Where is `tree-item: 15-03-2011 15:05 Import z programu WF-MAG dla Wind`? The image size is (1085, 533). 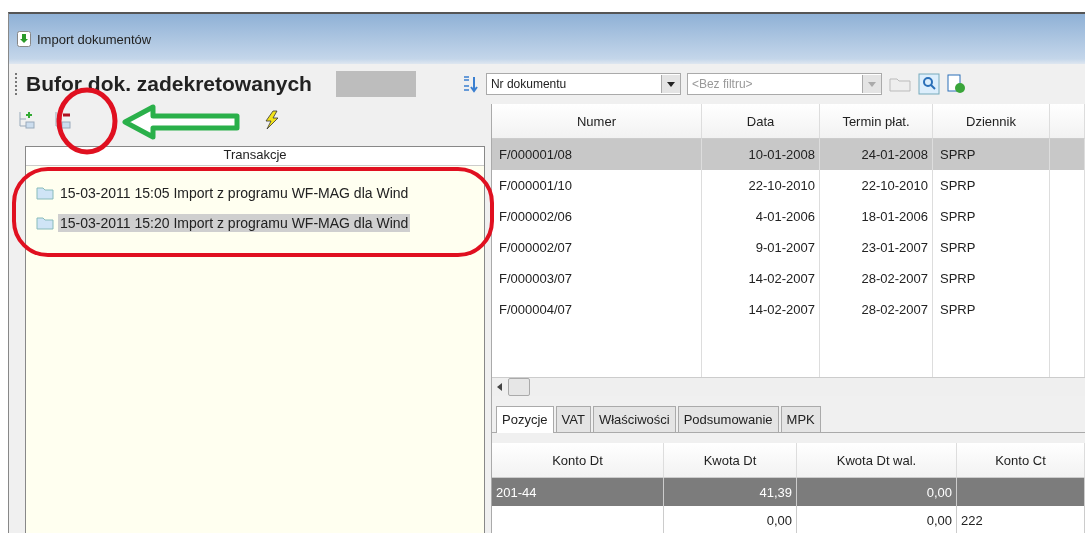
tree-item: 15-03-2011 15:05 Import z programu WF-MAG dla Wind is located at coordinates (255, 193).